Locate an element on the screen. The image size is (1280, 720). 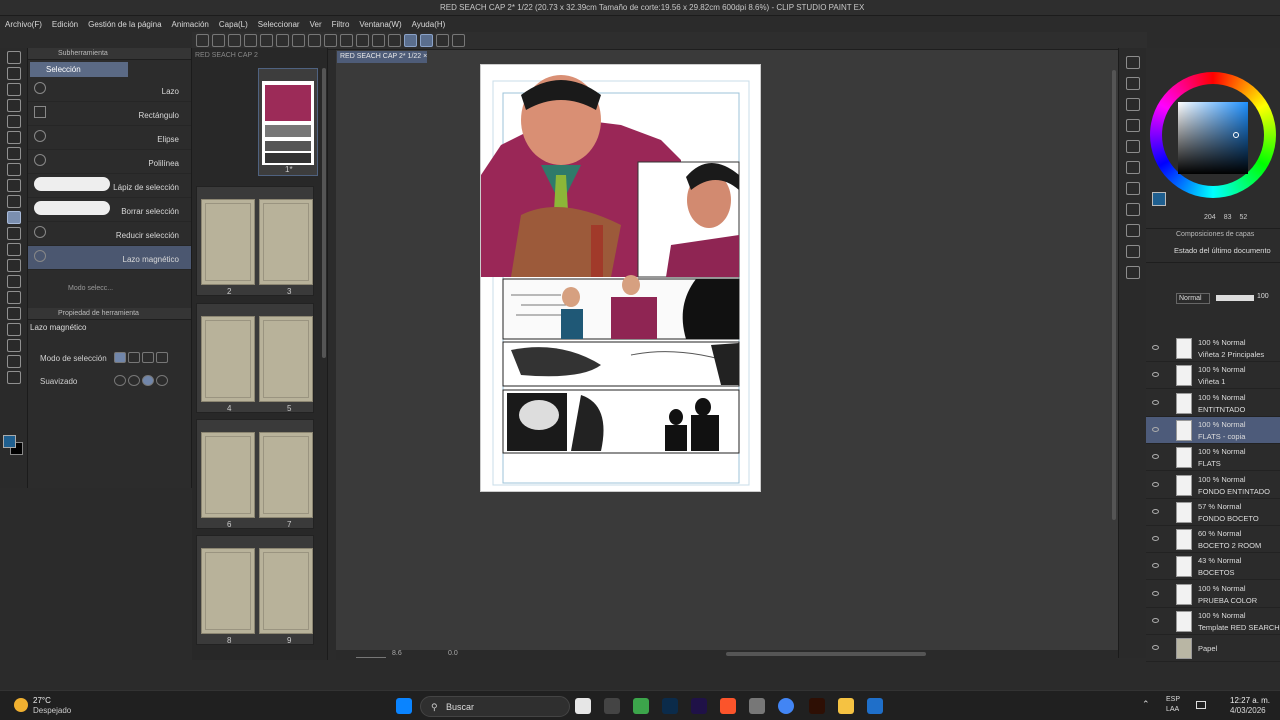
figure-tool-icon is located at coordinates (14, 281).